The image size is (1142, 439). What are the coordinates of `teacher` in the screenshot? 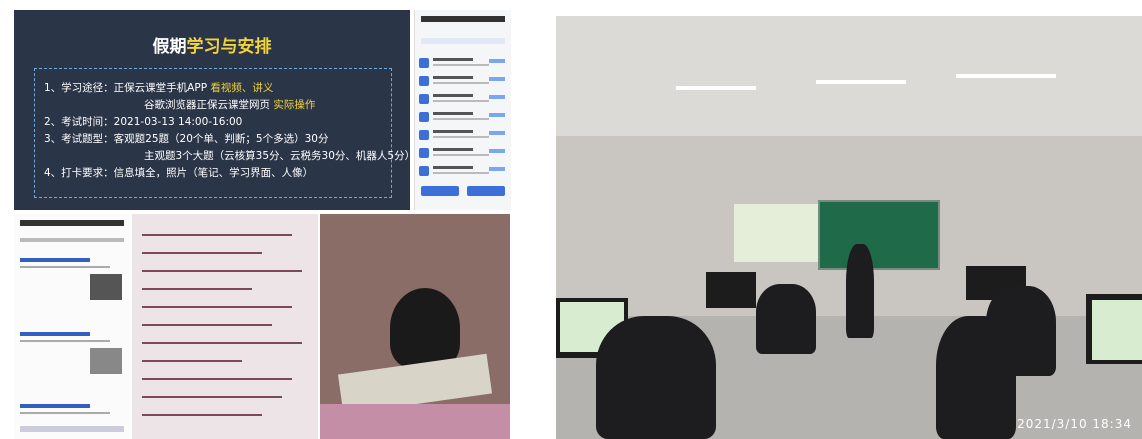 It's located at (860, 291).